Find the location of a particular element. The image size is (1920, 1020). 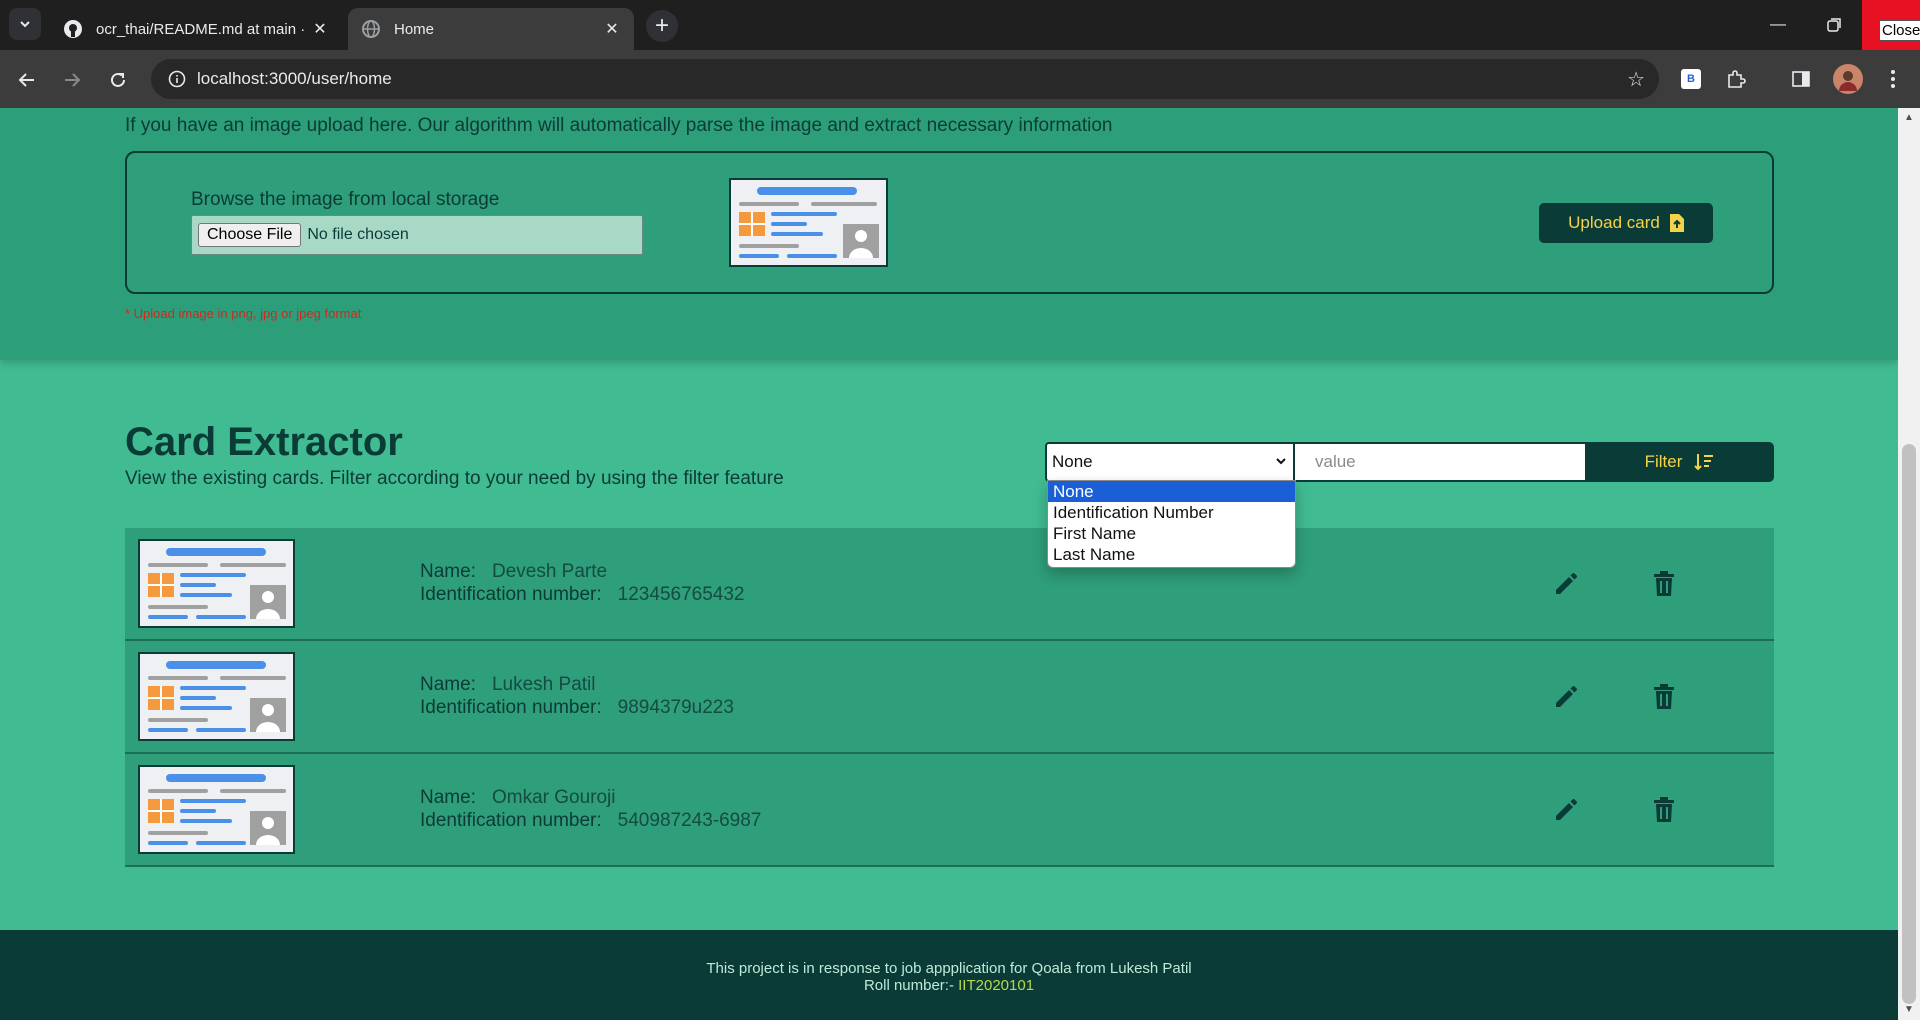

roll-value: IIT2020101 is located at coordinates (996, 985).